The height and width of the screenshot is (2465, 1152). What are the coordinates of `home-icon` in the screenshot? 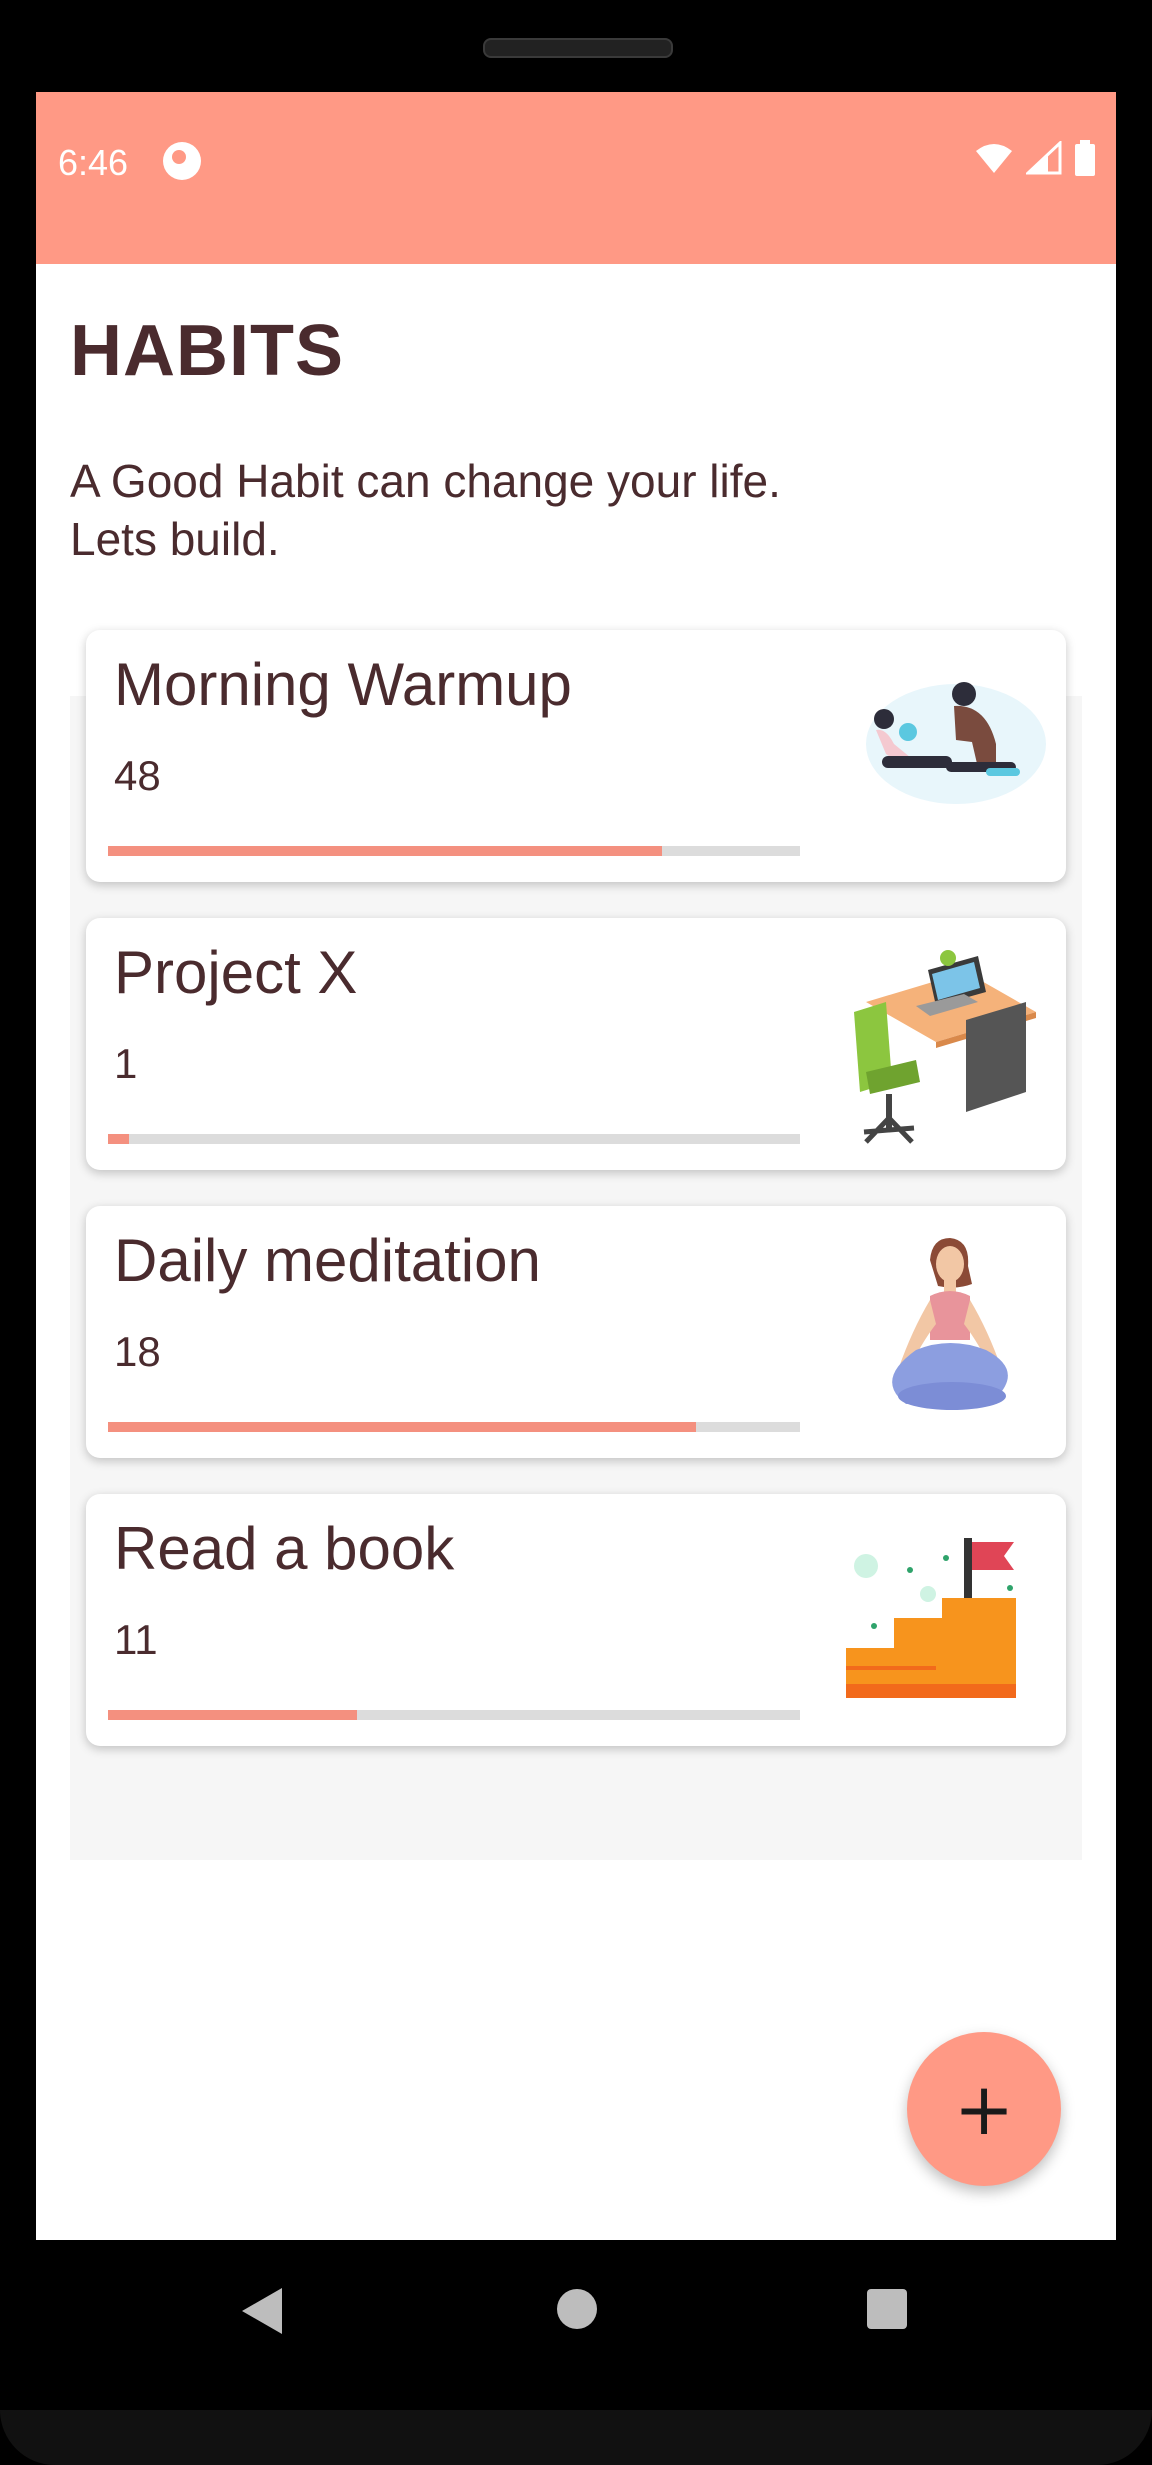 It's located at (577, 2309).